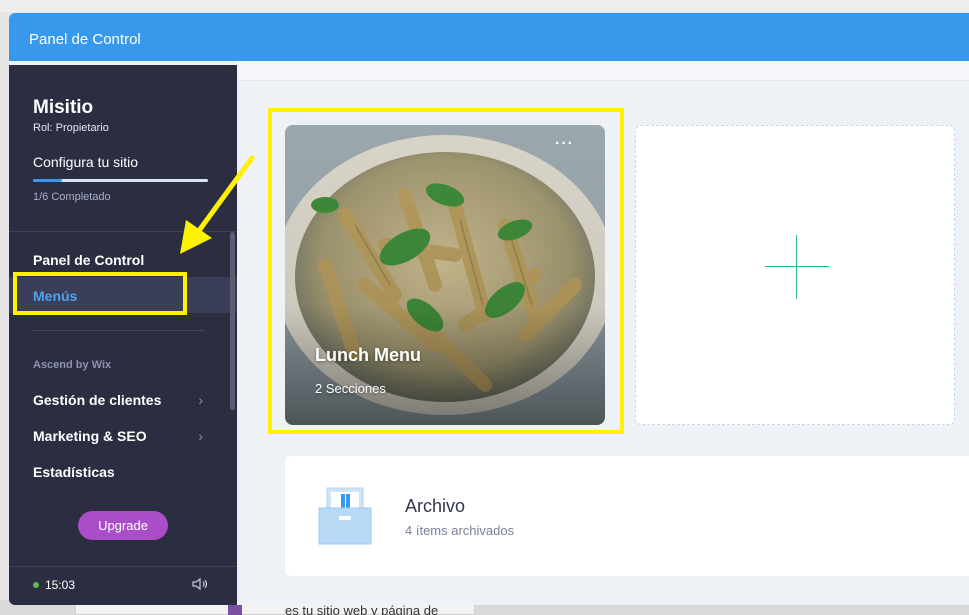  Describe the element at coordinates (489, 37) in the screenshot. I see `window-title: Panel de Control` at that location.